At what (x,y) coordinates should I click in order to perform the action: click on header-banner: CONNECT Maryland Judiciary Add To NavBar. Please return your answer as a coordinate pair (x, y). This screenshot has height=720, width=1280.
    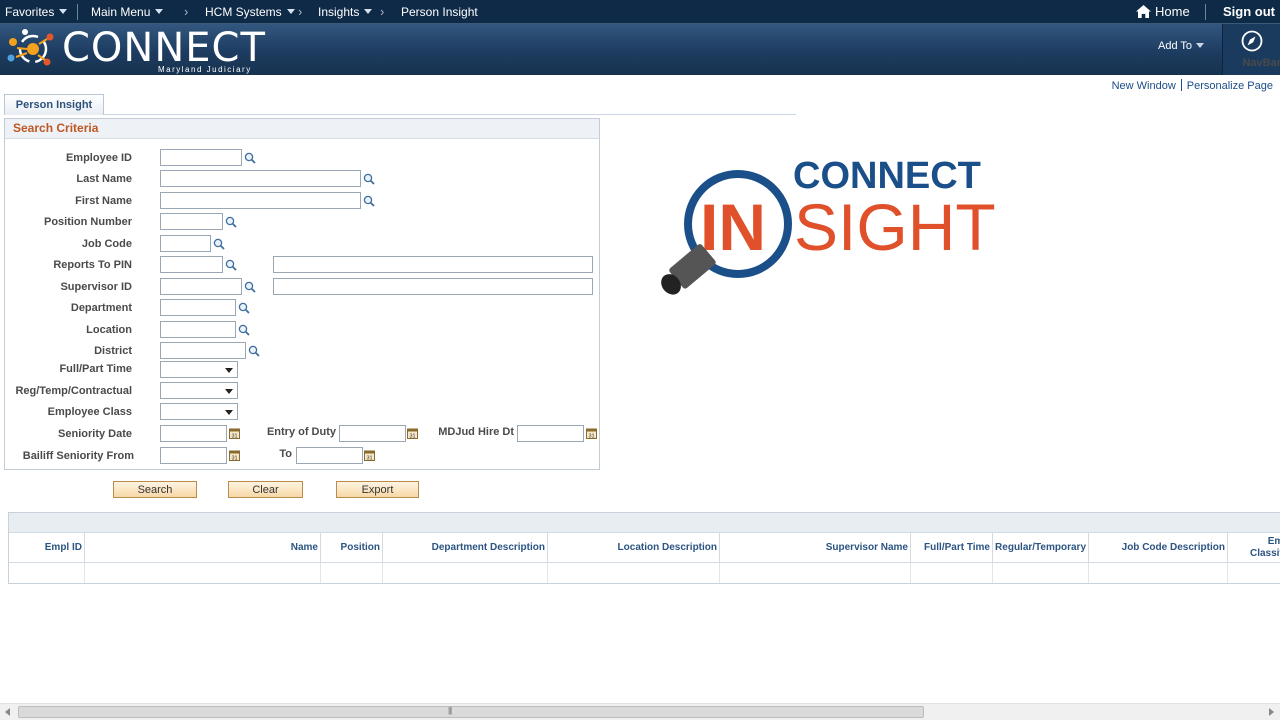
    Looking at the image, I should click on (640, 49).